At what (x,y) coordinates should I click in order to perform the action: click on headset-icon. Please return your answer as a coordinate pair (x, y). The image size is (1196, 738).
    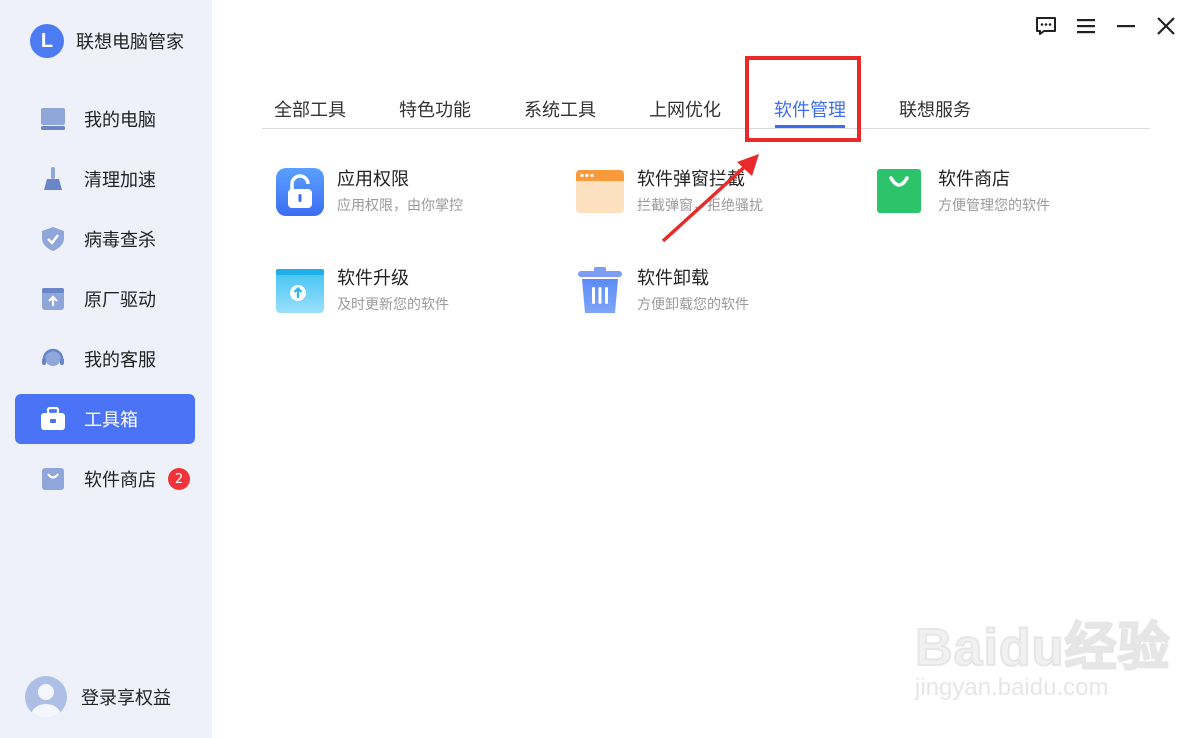
    Looking at the image, I should click on (53, 359).